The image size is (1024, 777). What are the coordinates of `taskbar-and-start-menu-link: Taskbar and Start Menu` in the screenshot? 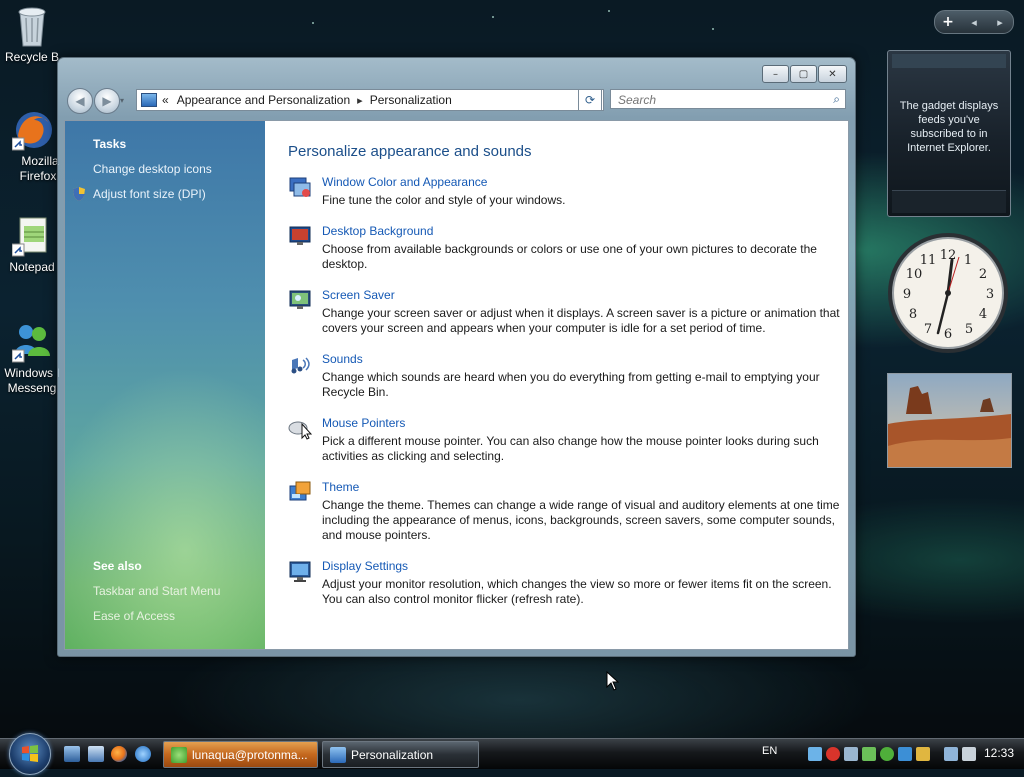 It's located at (156, 591).